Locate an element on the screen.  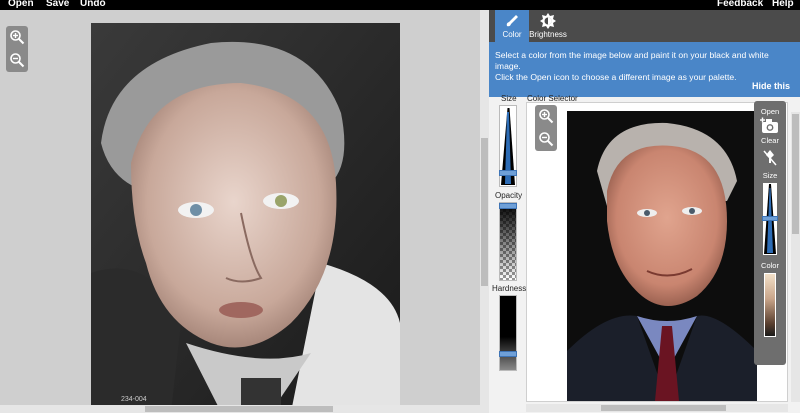
opacity-slider is located at coordinates (508, 241).